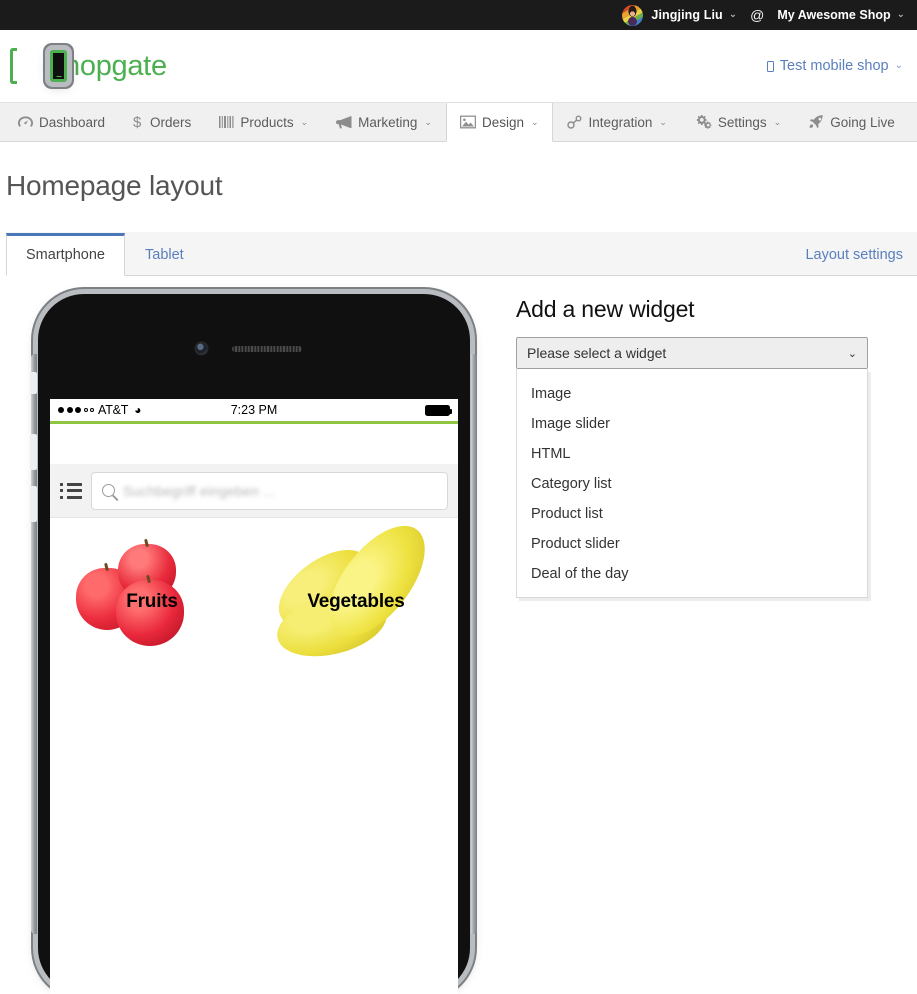  Describe the element at coordinates (816, 122) in the screenshot. I see `rocket-icon` at that location.